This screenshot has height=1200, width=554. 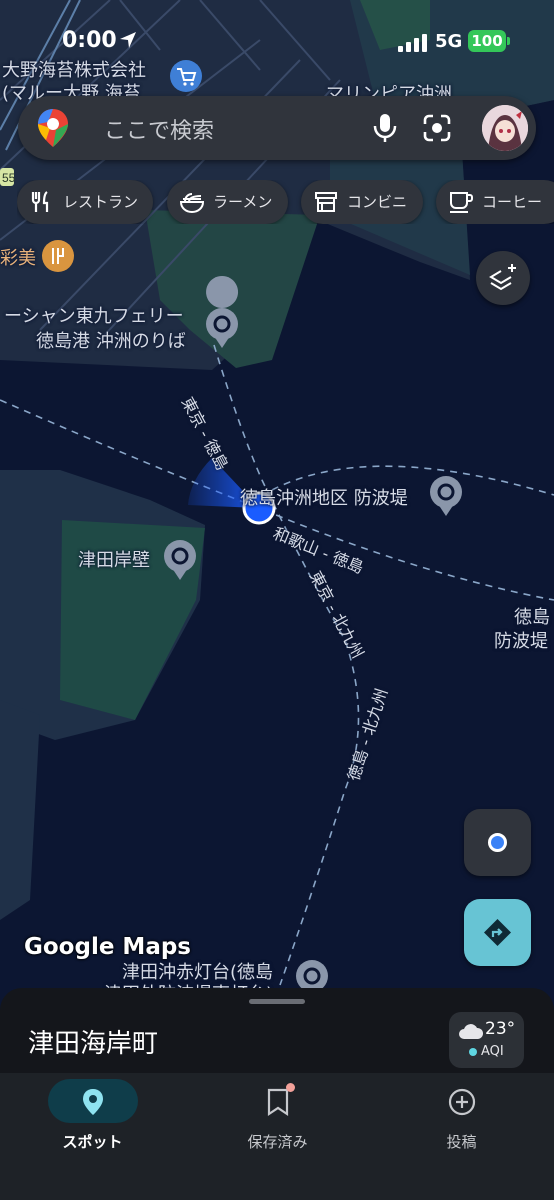 I want to click on layers-icon, so click(x=502, y=277).